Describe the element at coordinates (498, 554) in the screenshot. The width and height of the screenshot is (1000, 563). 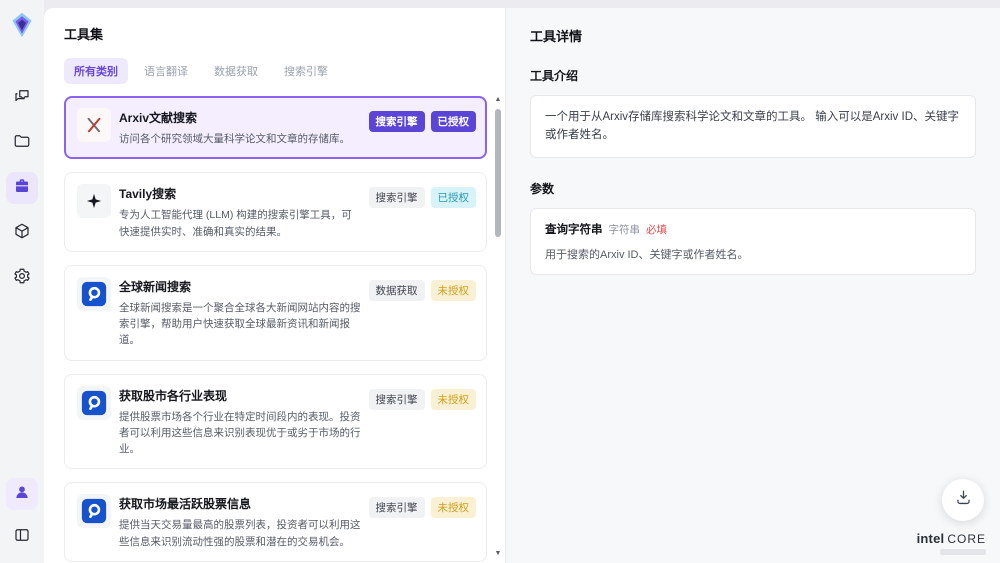
I see `scrollbar-down-arrow-icon: ▼` at that location.